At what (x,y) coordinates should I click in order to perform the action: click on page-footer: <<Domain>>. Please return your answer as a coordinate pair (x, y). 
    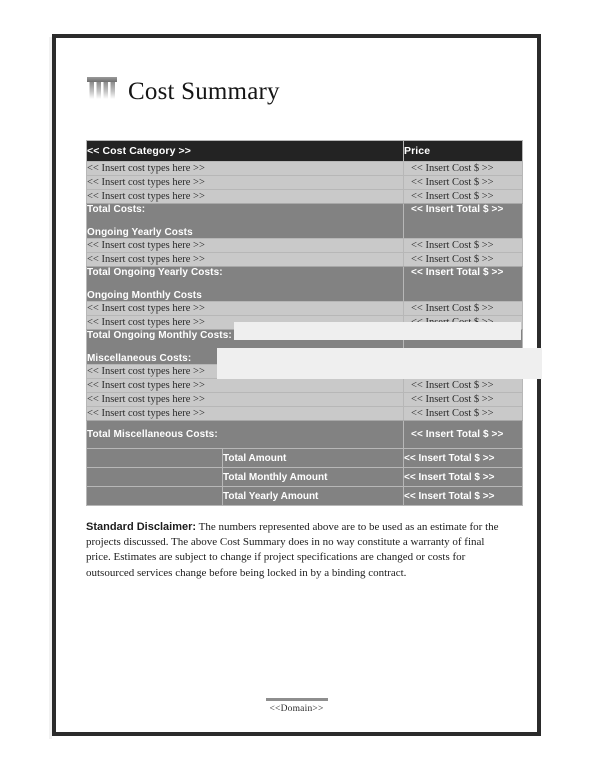
    Looking at the image, I should click on (296, 706).